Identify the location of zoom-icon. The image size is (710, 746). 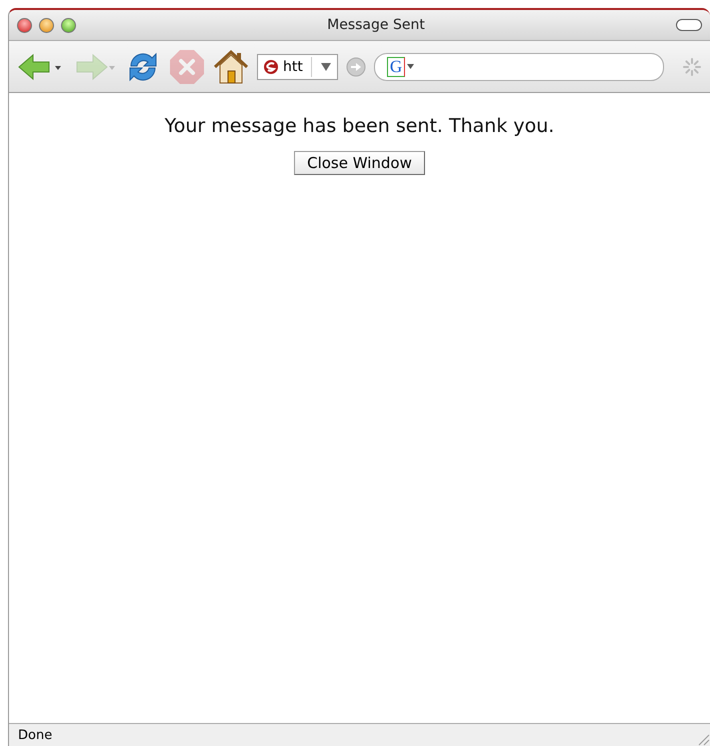
(68, 25).